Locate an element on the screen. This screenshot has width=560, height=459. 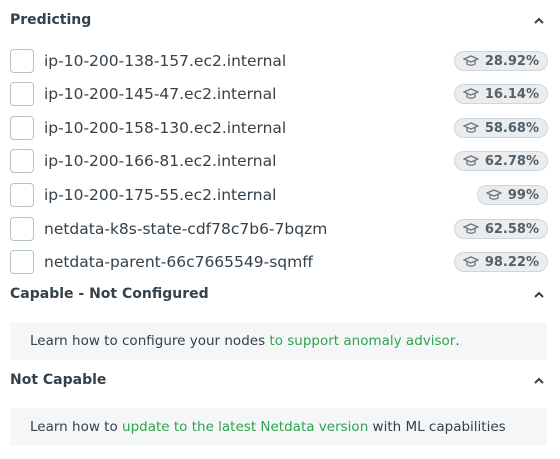
anomaly-score-value: 28.92% is located at coordinates (511, 61).